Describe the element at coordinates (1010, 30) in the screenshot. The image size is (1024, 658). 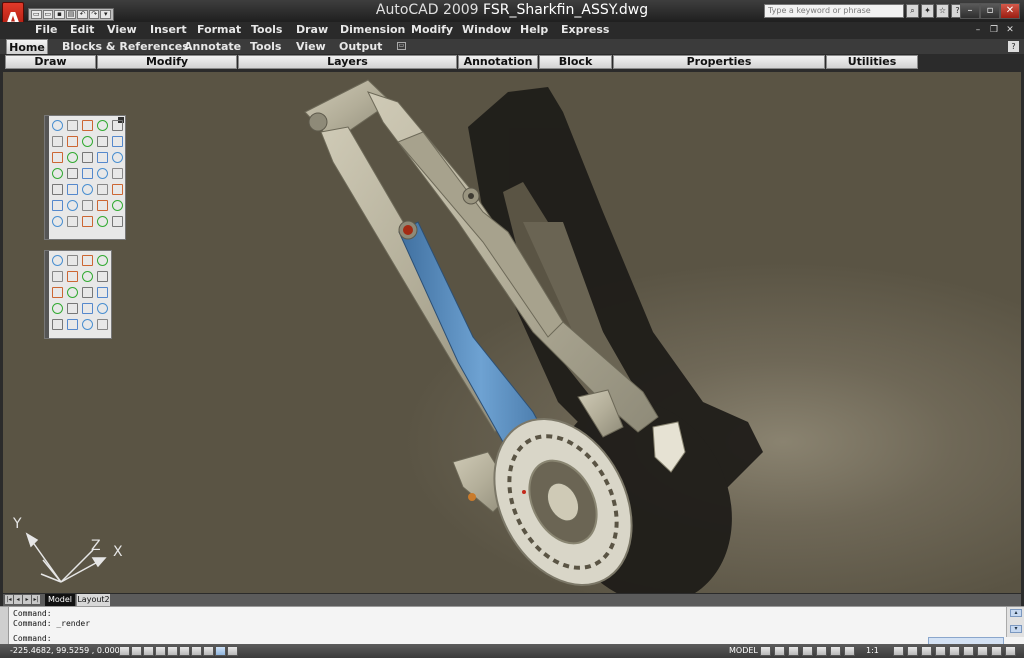
I see `drawing-close-button: ✕` at that location.